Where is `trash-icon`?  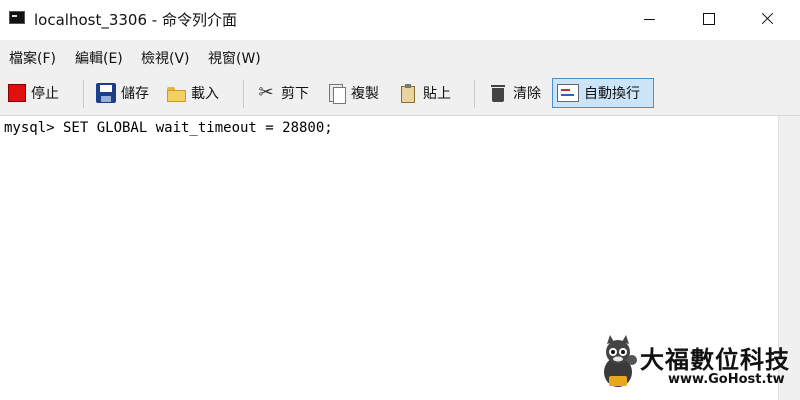
trash-icon is located at coordinates (498, 93).